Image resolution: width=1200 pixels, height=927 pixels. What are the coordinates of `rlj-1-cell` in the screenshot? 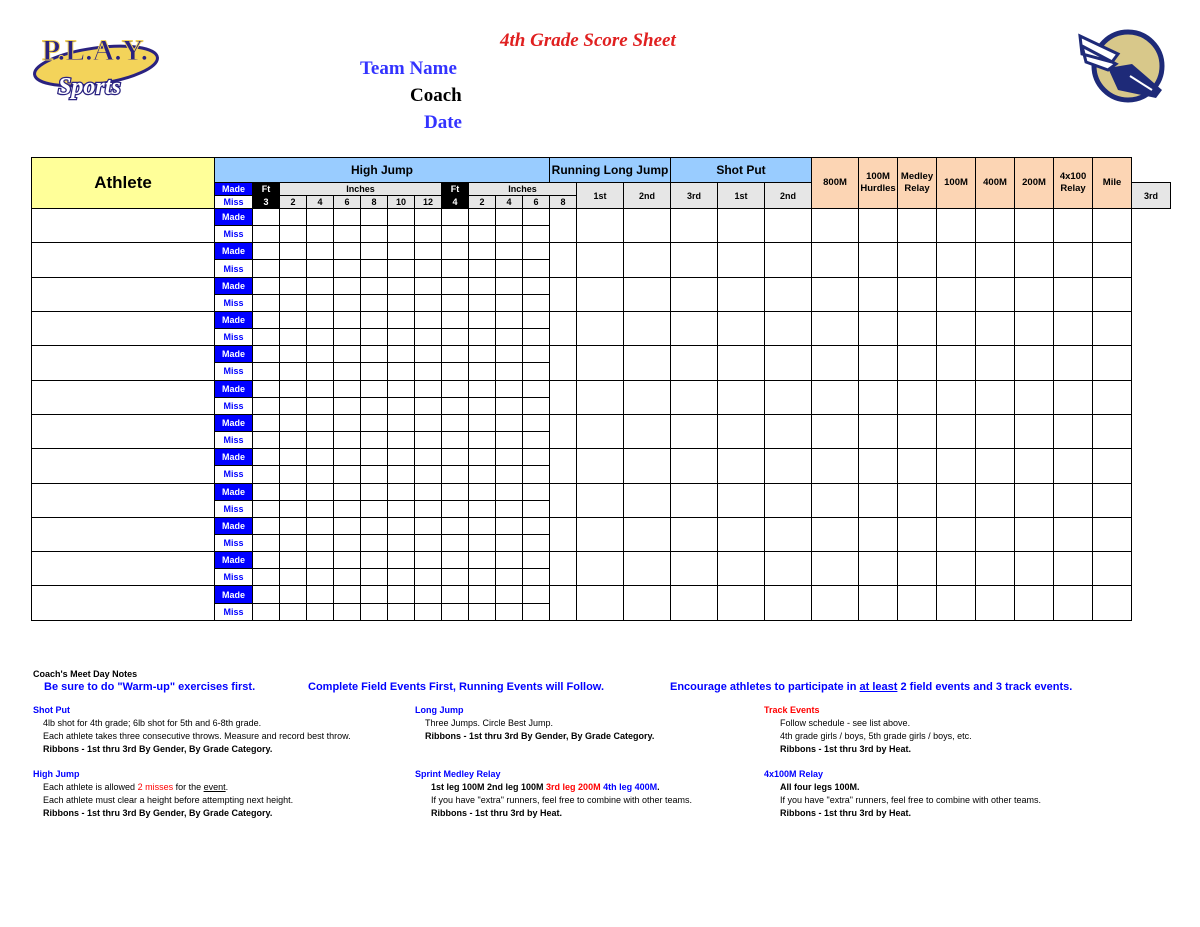 It's located at (563, 603).